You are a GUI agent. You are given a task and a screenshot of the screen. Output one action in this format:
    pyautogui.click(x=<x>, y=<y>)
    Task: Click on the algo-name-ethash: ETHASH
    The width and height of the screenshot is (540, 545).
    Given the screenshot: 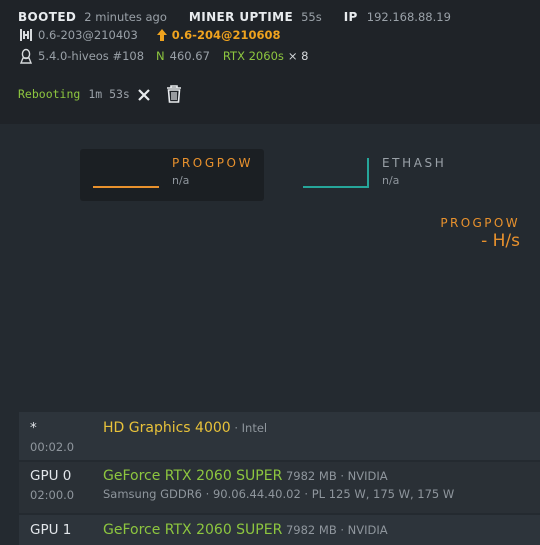 What is the action you would take?
    pyautogui.click(x=414, y=163)
    